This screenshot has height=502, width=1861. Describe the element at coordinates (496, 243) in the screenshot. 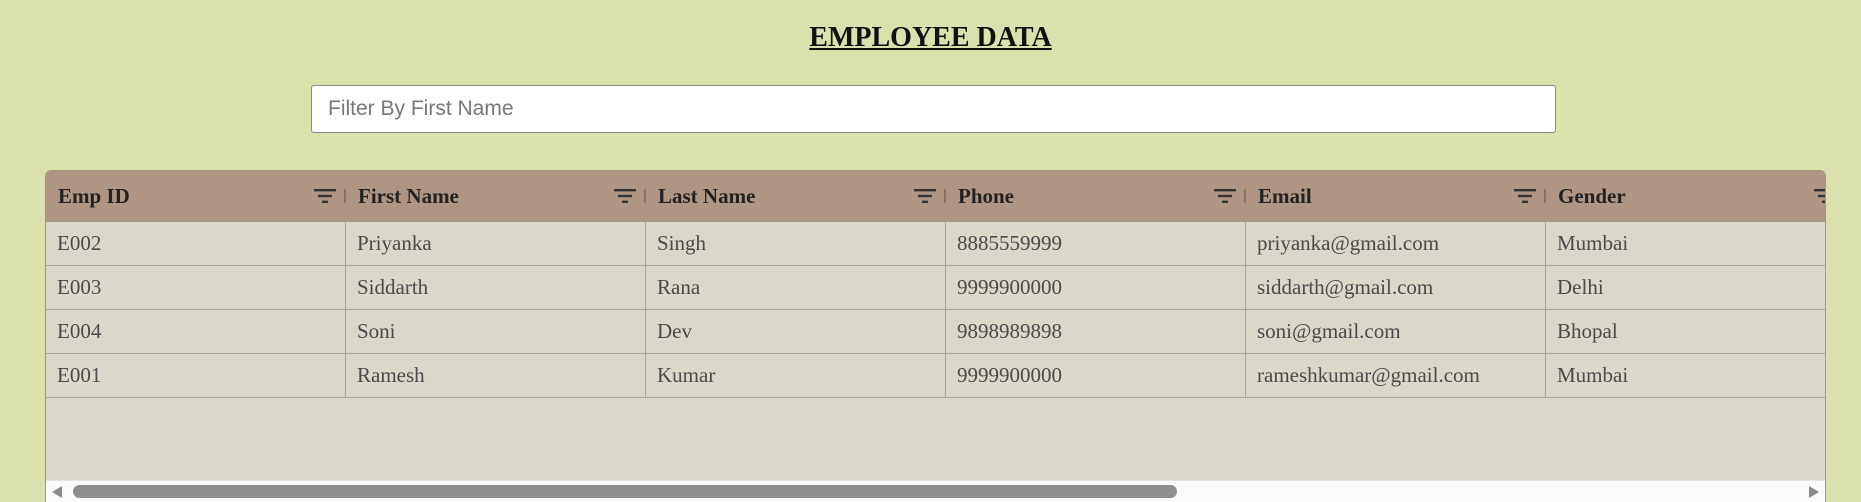

I see `cell-first-name: Priyanka` at that location.